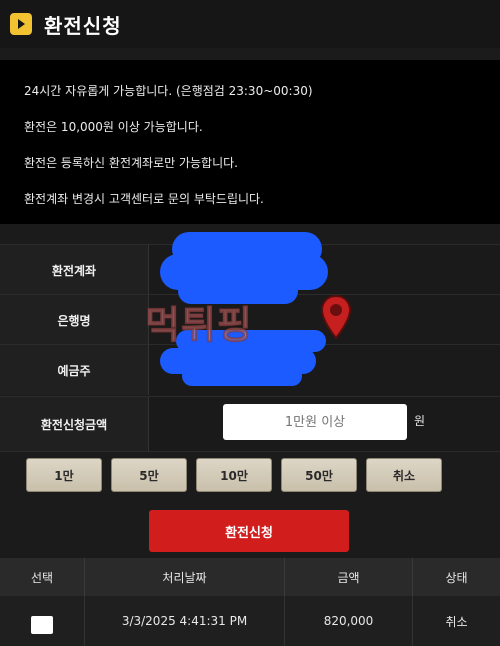 Image resolution: width=500 pixels, height=646 pixels. What do you see at coordinates (113, 127) in the screenshot?
I see `notice-line-minimum: 환전은 10,000원 이상 가능합니다.` at bounding box center [113, 127].